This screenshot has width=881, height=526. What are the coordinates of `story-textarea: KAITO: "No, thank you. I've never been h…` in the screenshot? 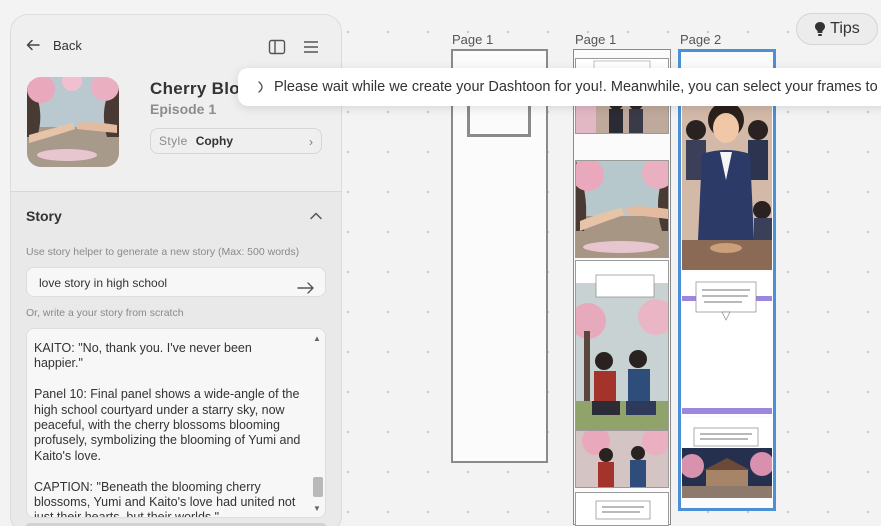 It's located at (176, 423).